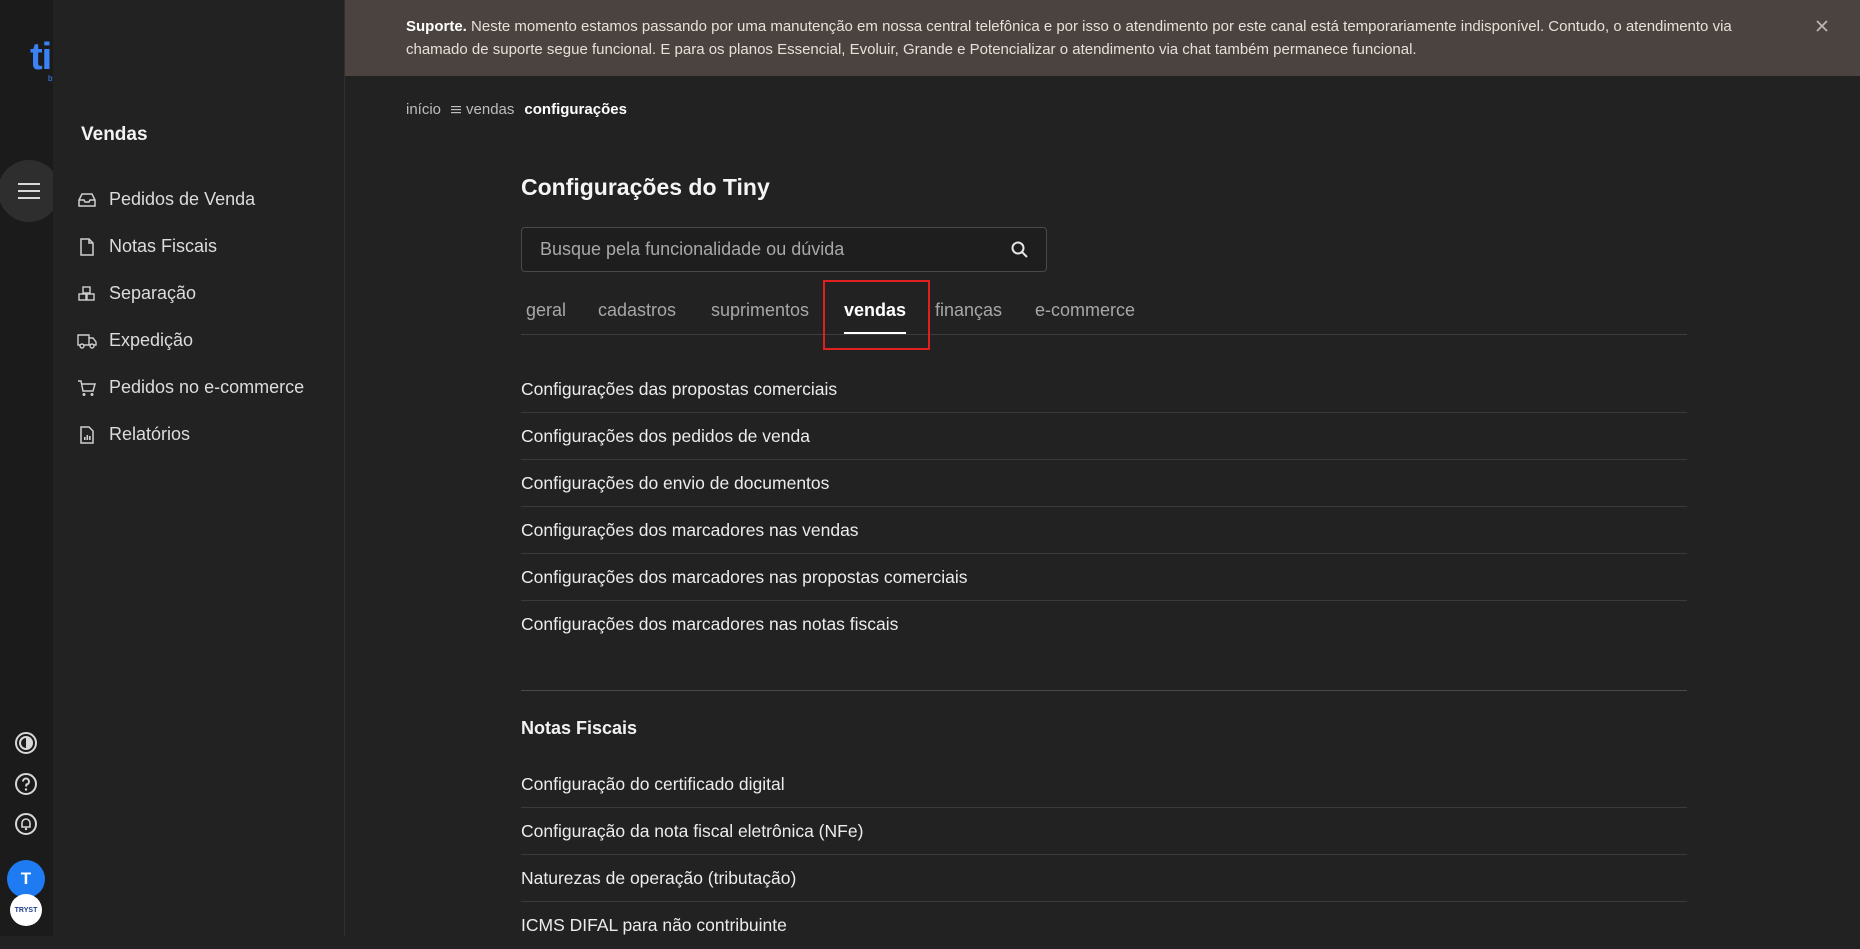 The height and width of the screenshot is (949, 1860). Describe the element at coordinates (1104, 389) in the screenshot. I see `list-item: Configurações das propostas comerciais` at that location.